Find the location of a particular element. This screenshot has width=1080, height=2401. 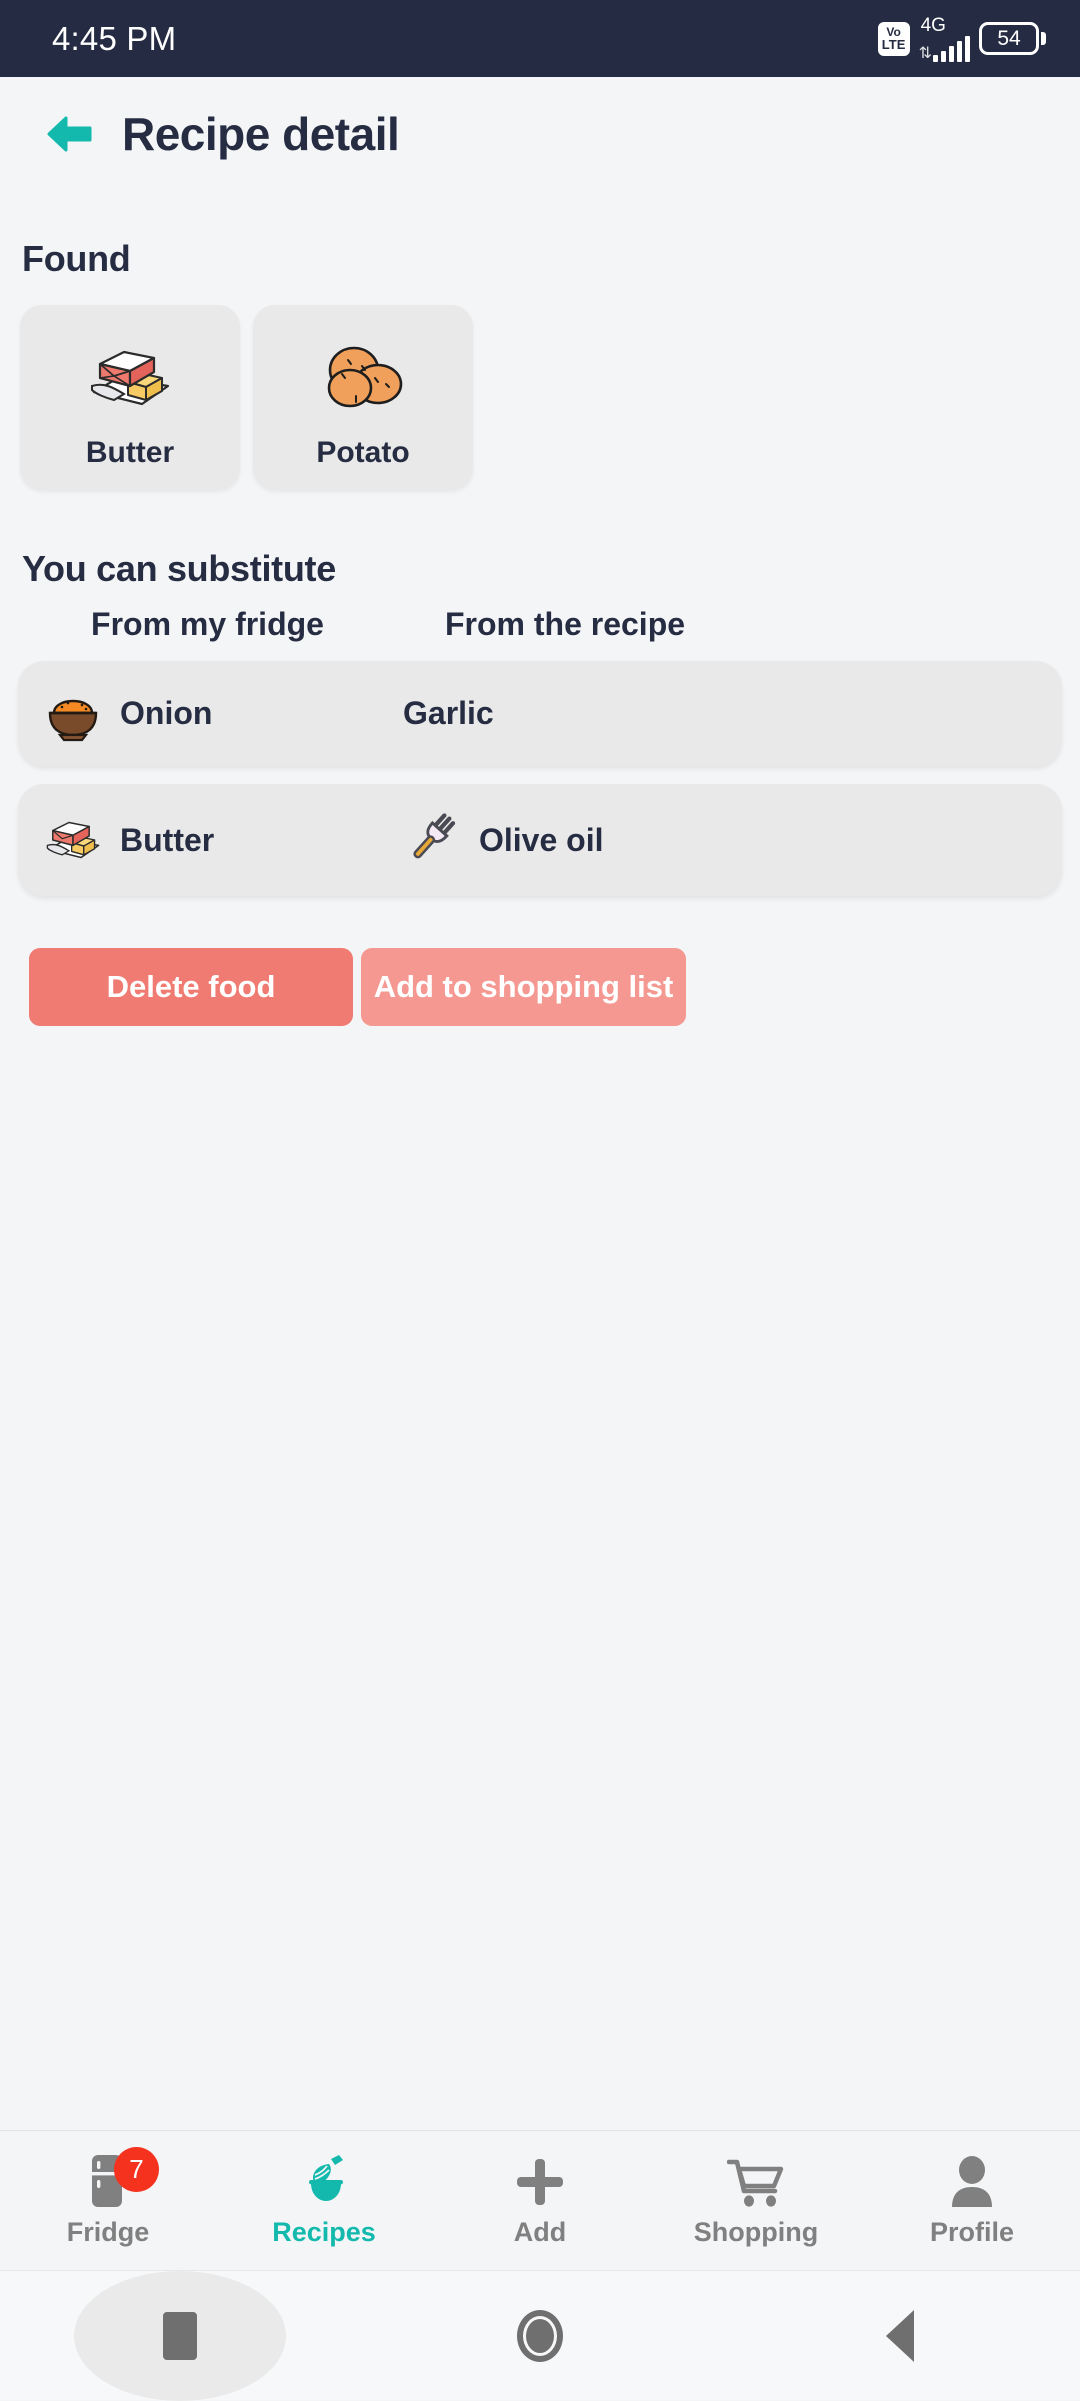

nav-item-recipes: Recipes is located at coordinates (324, 2200).